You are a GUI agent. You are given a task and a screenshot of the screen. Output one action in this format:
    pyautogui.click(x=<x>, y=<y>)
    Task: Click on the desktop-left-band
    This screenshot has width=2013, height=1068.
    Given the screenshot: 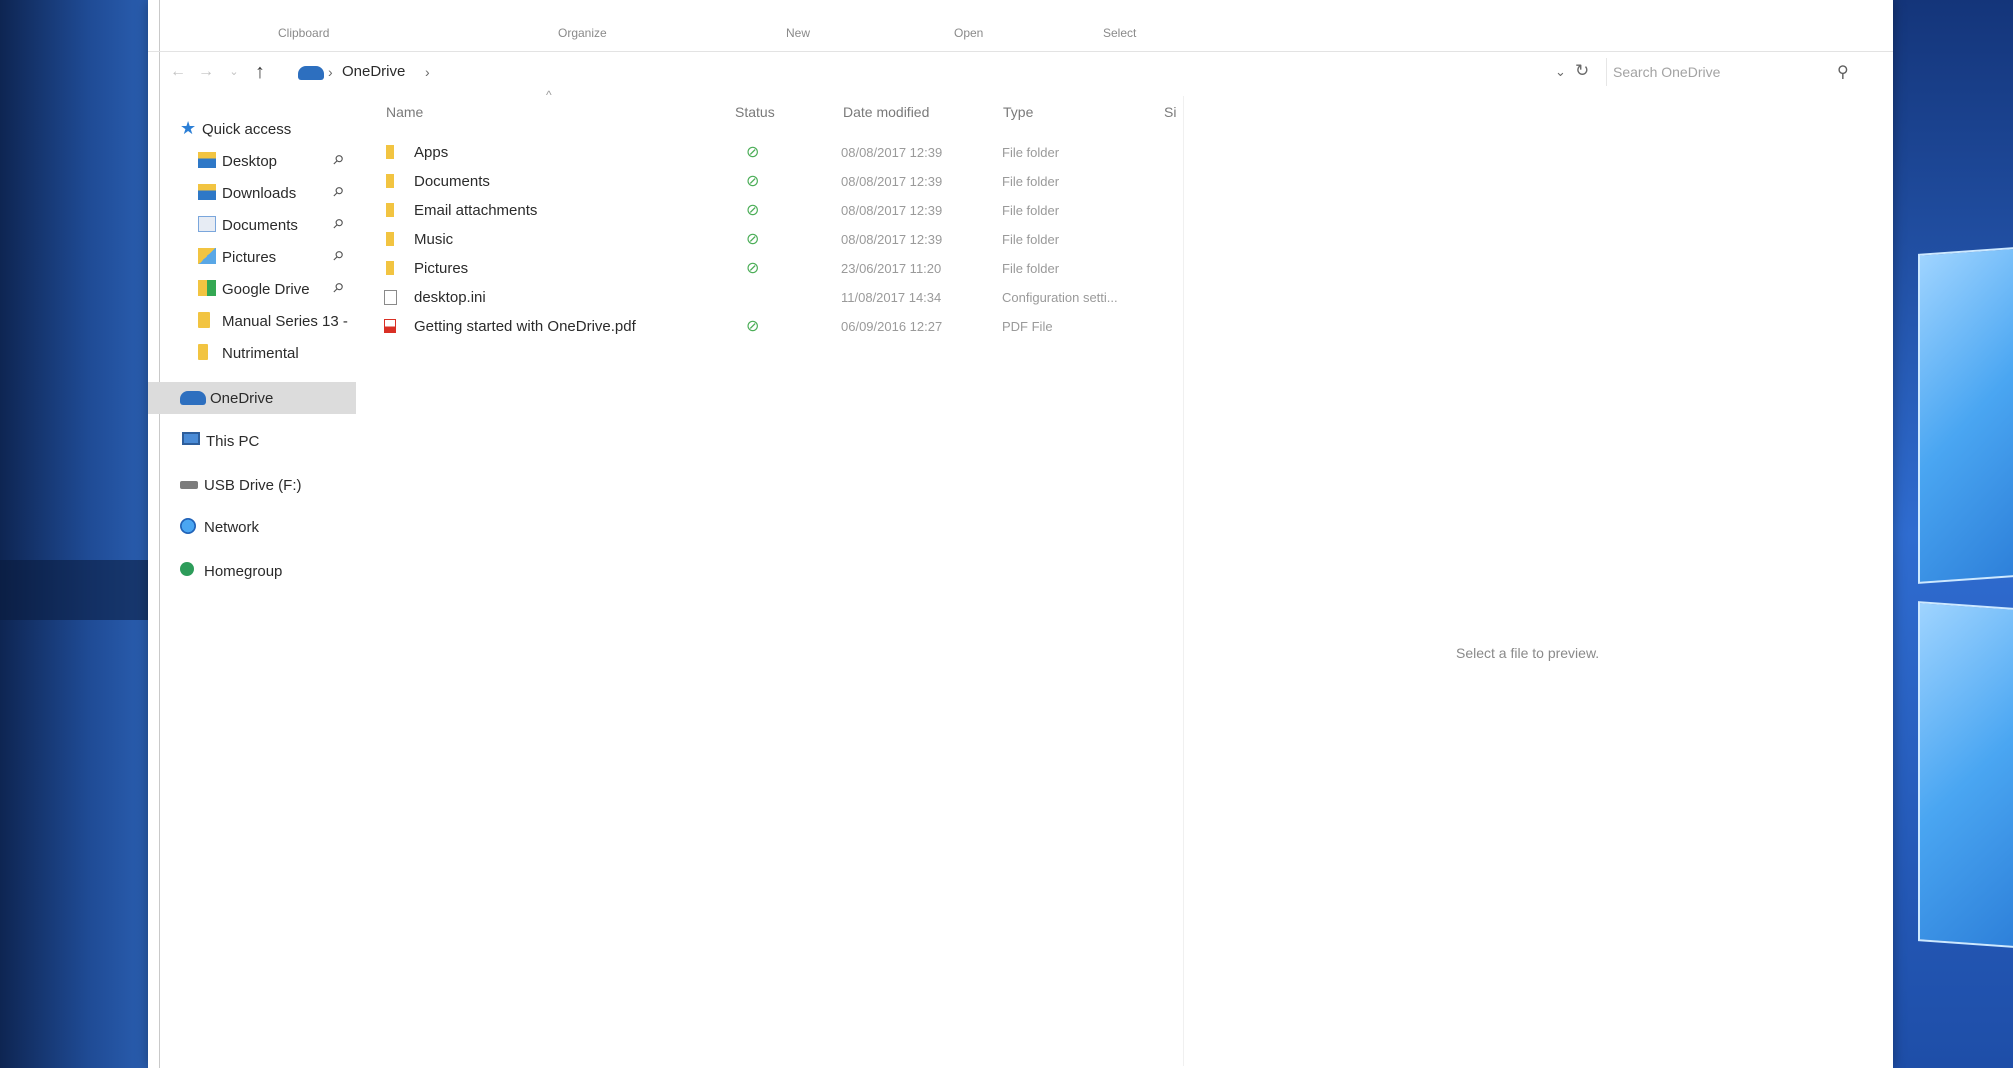 What is the action you would take?
    pyautogui.click(x=74, y=590)
    